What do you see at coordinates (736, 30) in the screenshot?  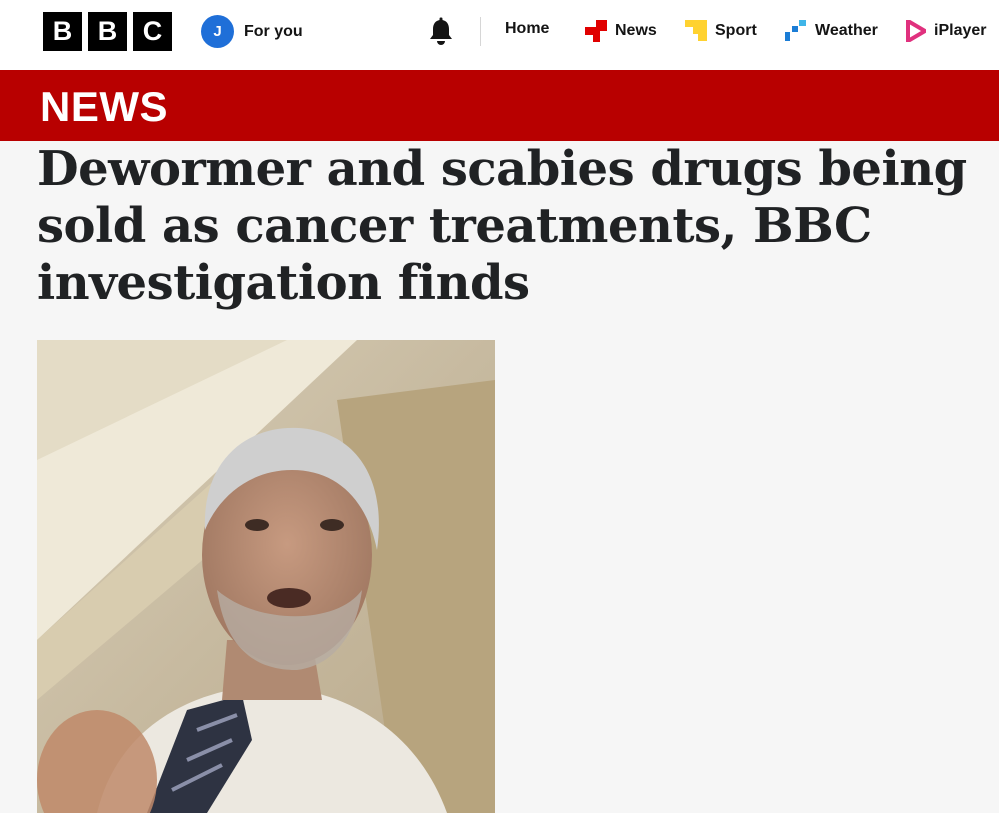 I see `nav-sport-label: Sport` at bounding box center [736, 30].